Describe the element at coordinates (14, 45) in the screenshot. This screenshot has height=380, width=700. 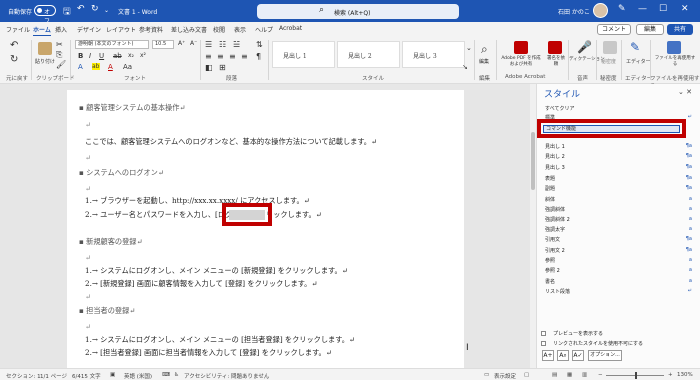
I see `undo-button-icon: ↶` at that location.